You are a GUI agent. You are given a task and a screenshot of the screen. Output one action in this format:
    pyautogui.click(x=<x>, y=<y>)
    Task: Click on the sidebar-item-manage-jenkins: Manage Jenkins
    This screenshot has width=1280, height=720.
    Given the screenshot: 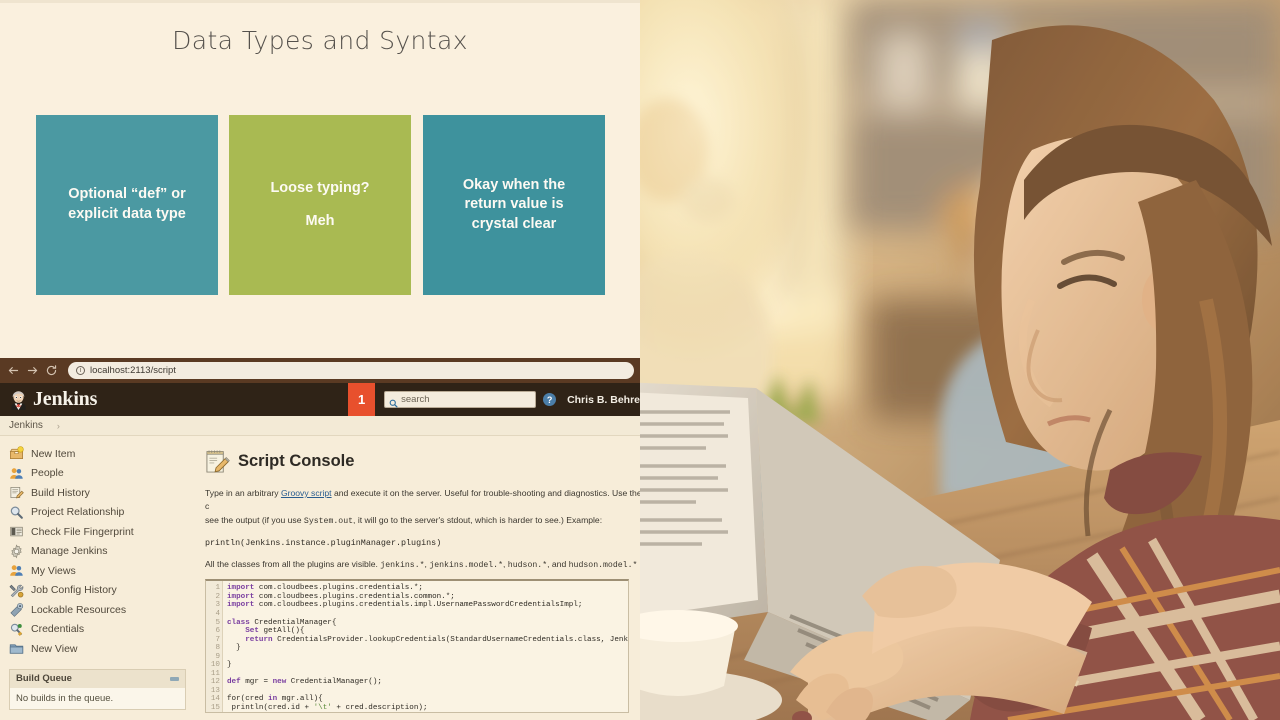 What is the action you would take?
    pyautogui.click(x=98, y=552)
    